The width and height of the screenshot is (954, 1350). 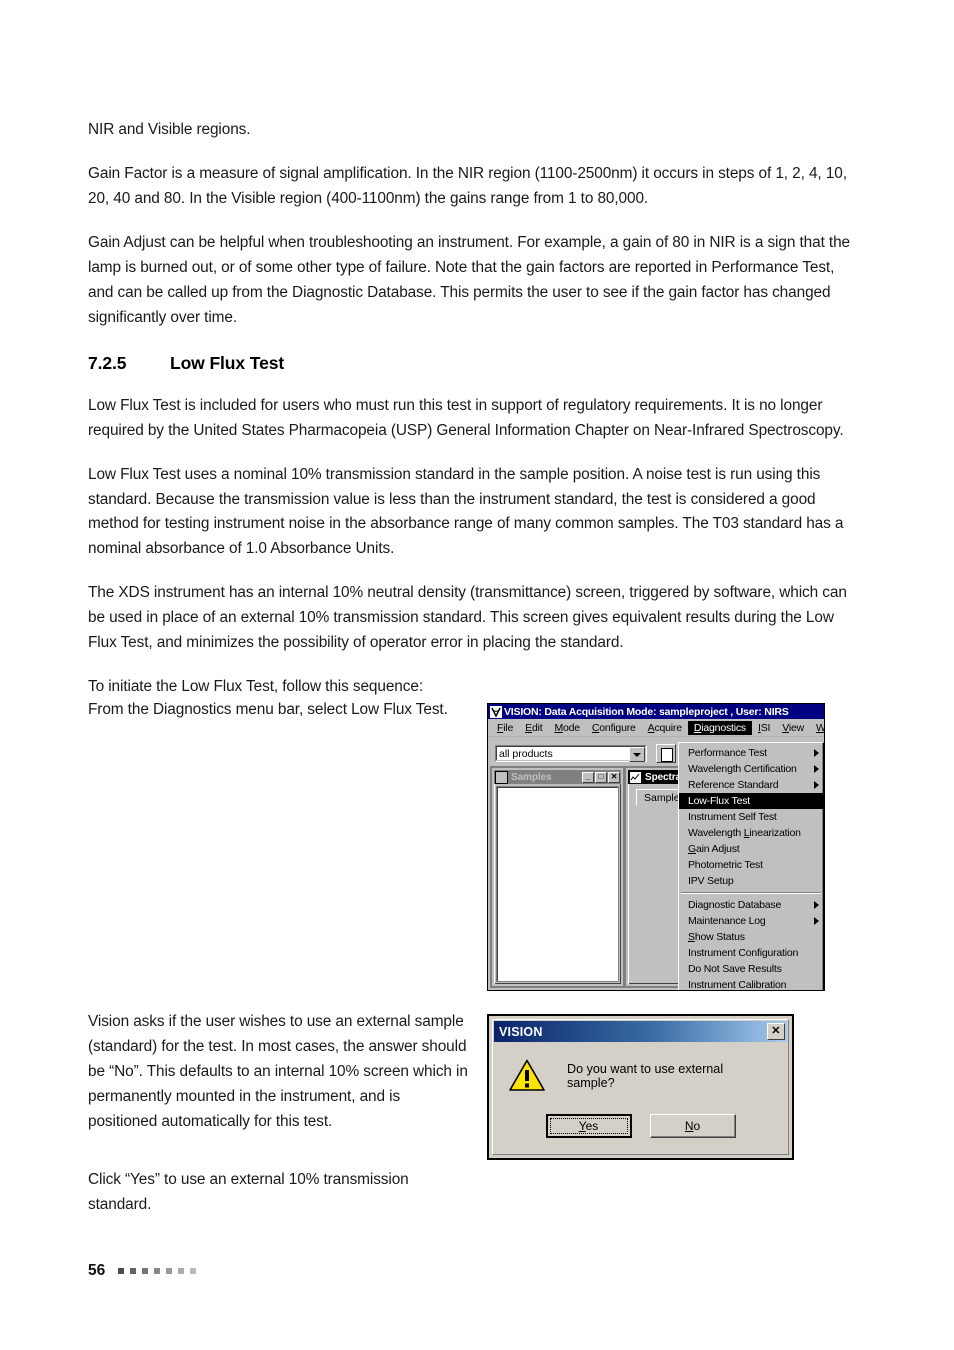 What do you see at coordinates (793, 728) in the screenshot?
I see `menubar-item-view: View` at bounding box center [793, 728].